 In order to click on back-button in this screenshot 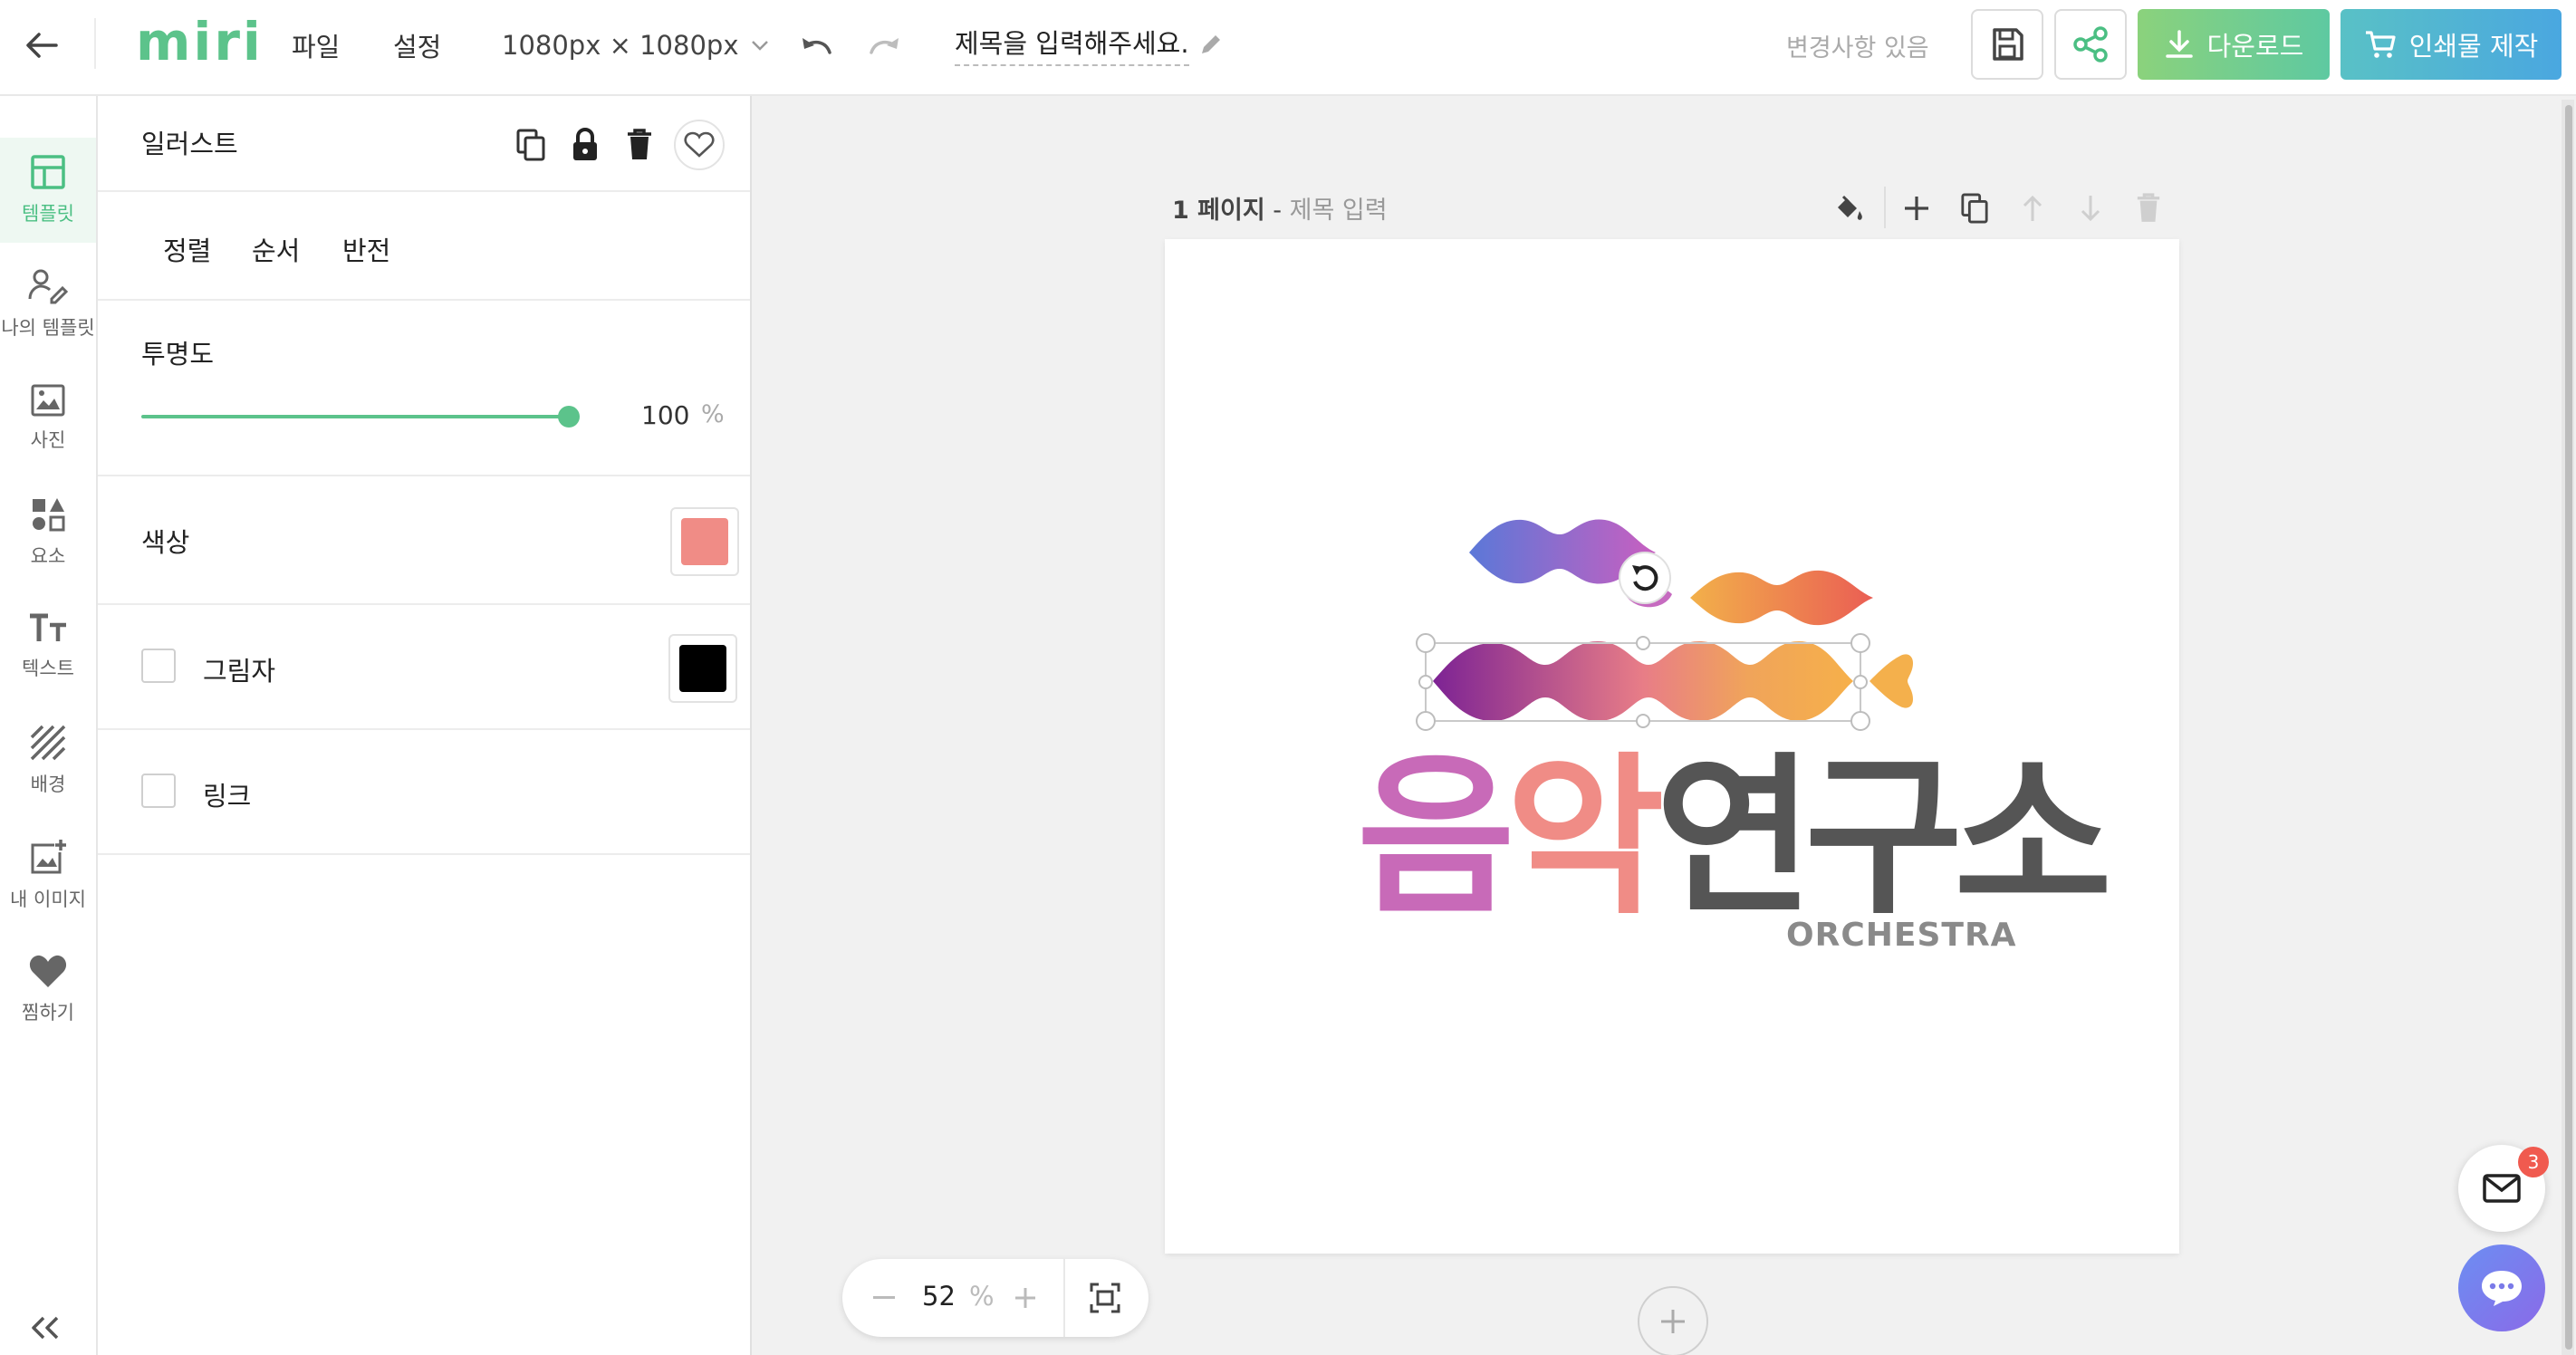, I will do `click(41, 45)`.